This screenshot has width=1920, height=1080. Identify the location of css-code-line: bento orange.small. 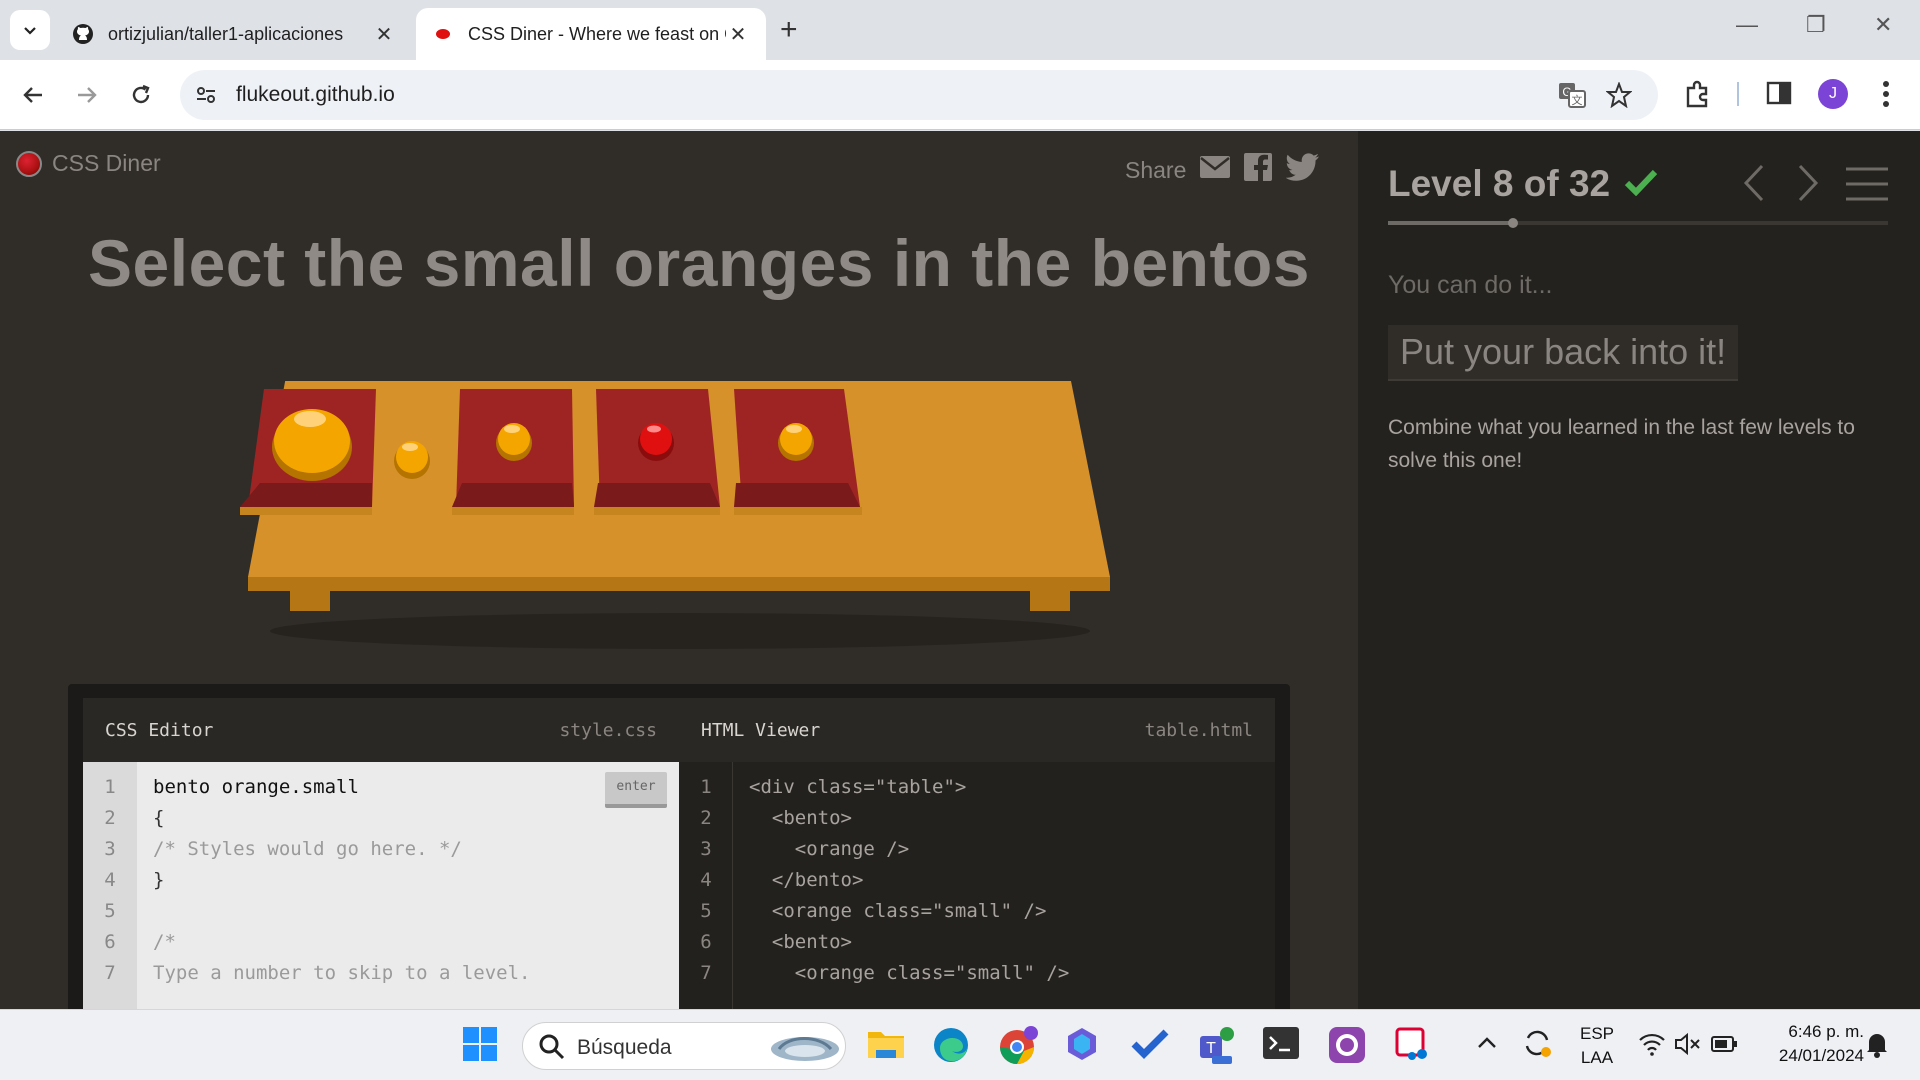
(256, 787).